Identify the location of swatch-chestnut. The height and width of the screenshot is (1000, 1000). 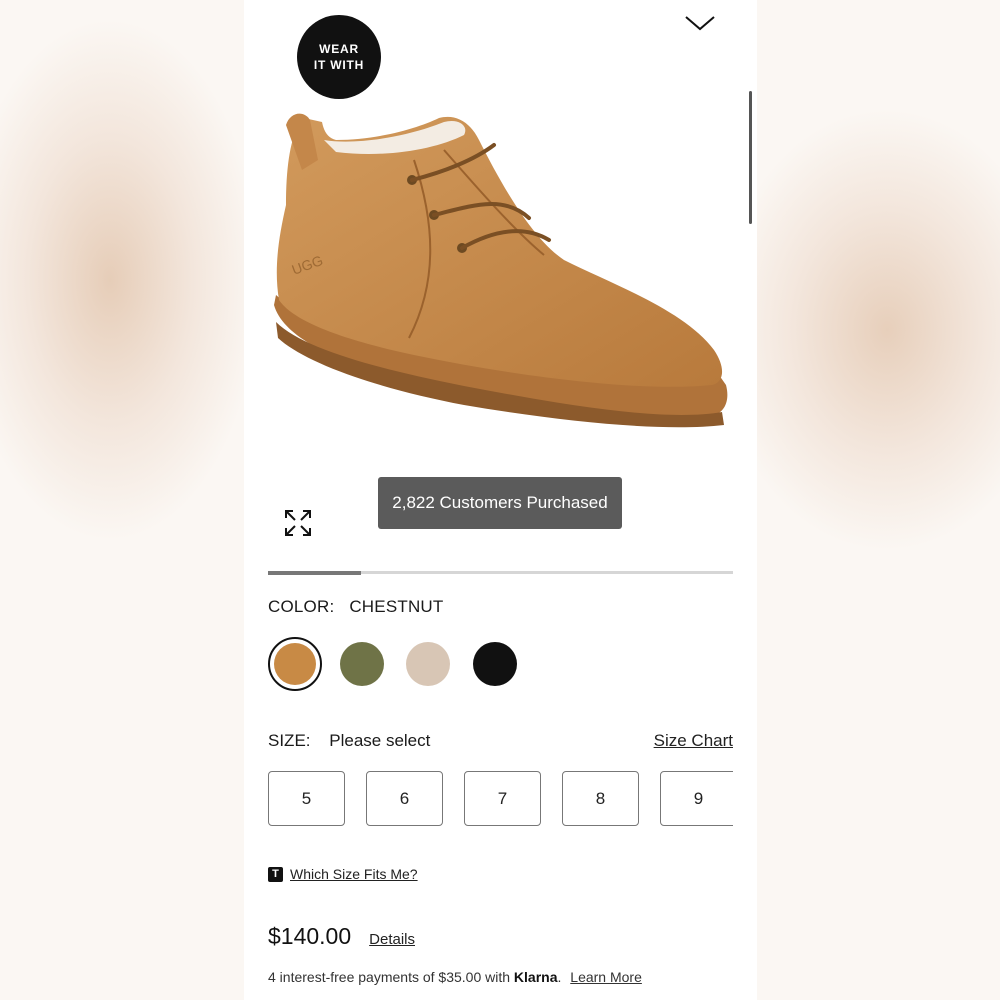
(295, 664).